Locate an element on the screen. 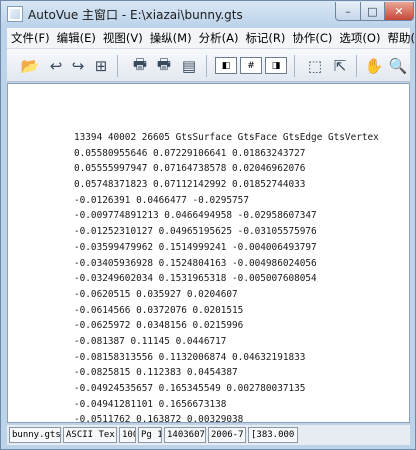 This screenshot has height=450, width=416. text-line: -0.0614566 0.0372076 0.0201515 is located at coordinates (159, 310).